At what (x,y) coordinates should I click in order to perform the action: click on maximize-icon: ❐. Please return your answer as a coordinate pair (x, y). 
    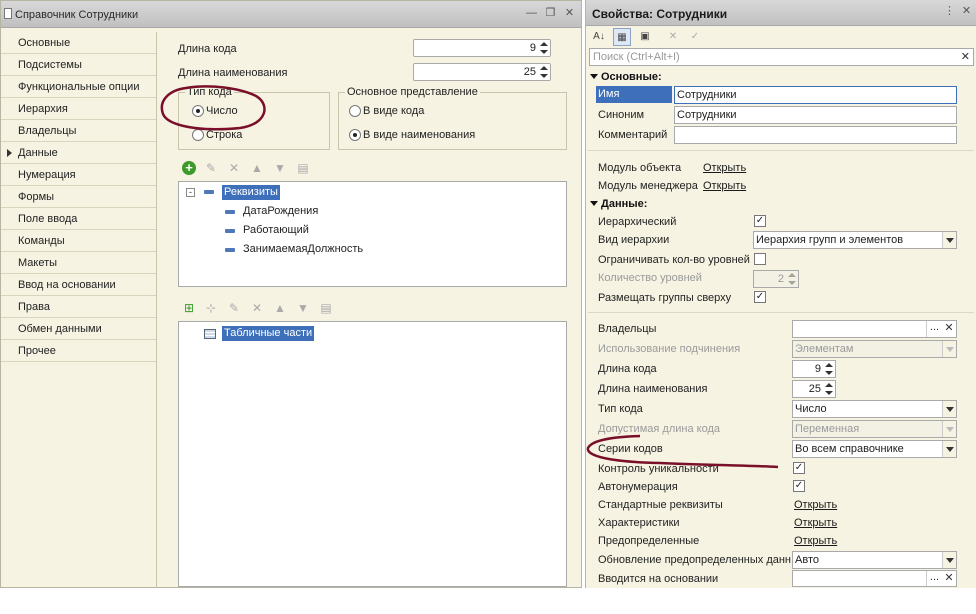
    Looking at the image, I should click on (550, 13).